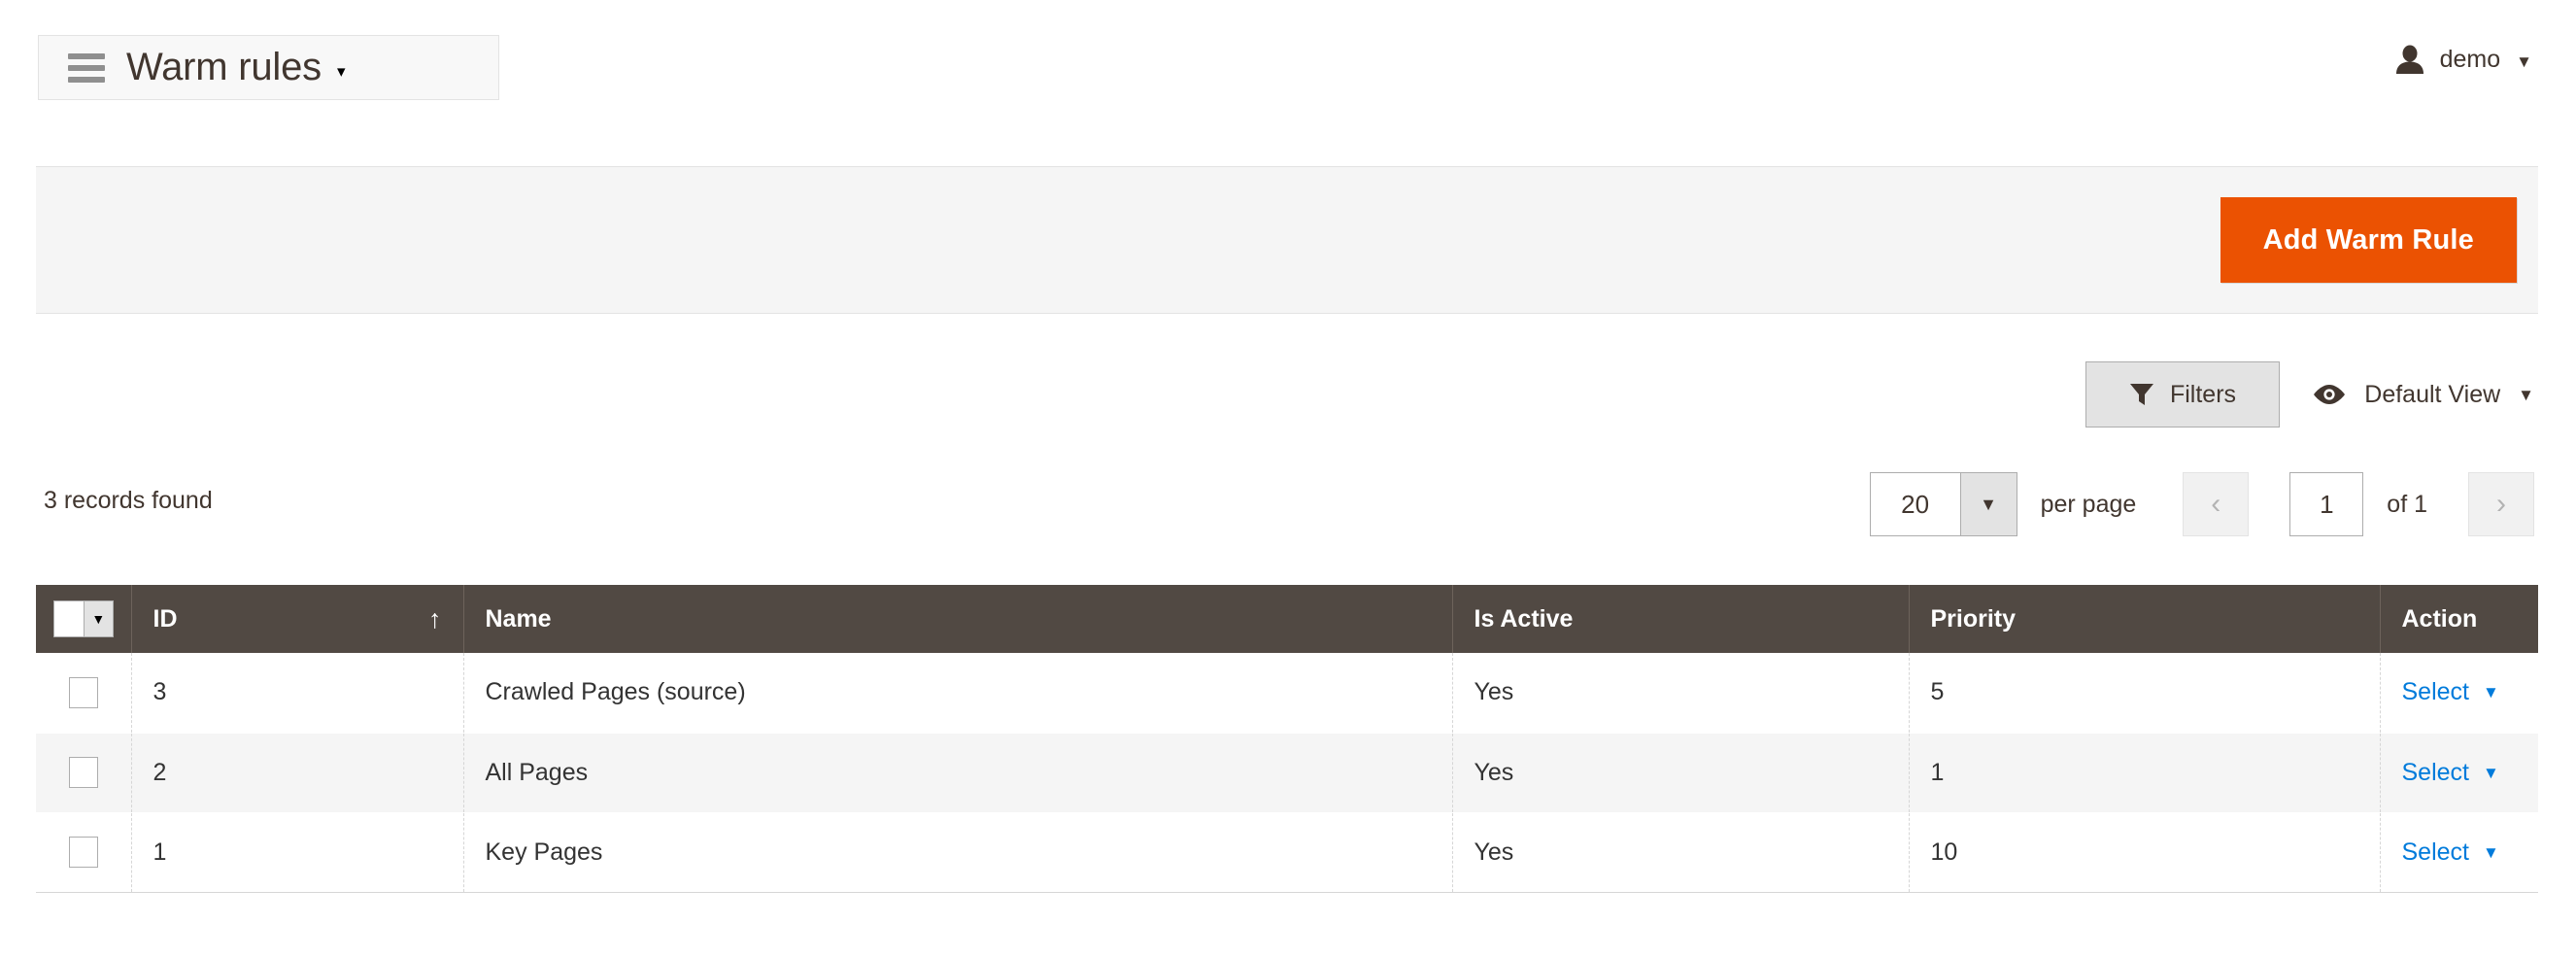 This screenshot has width=2576, height=958. I want to click on grid-header-row: ▼ ID ↑ Name Is Active Priority Action, so click(1287, 619).